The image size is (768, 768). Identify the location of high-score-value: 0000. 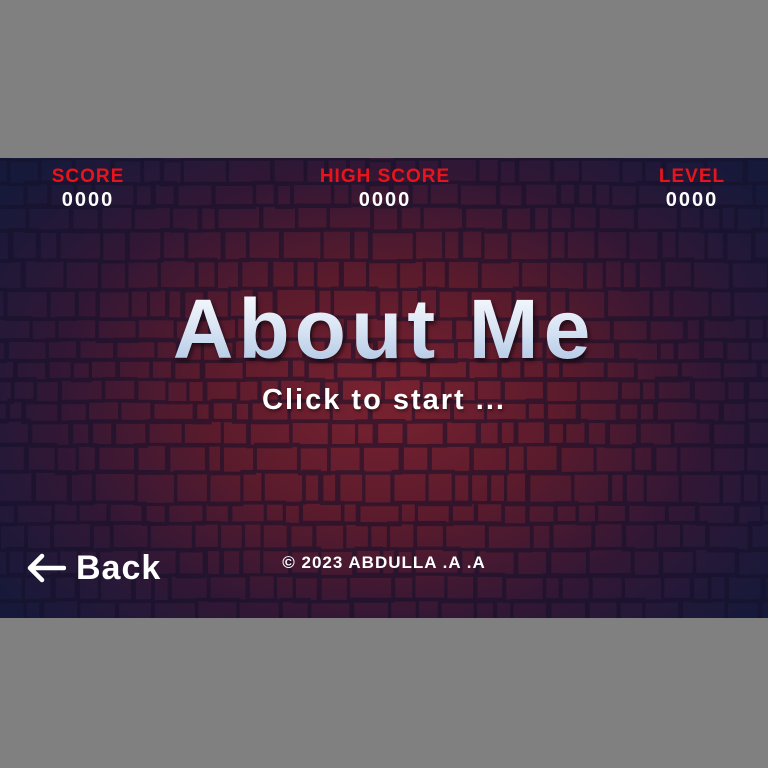
(385, 200).